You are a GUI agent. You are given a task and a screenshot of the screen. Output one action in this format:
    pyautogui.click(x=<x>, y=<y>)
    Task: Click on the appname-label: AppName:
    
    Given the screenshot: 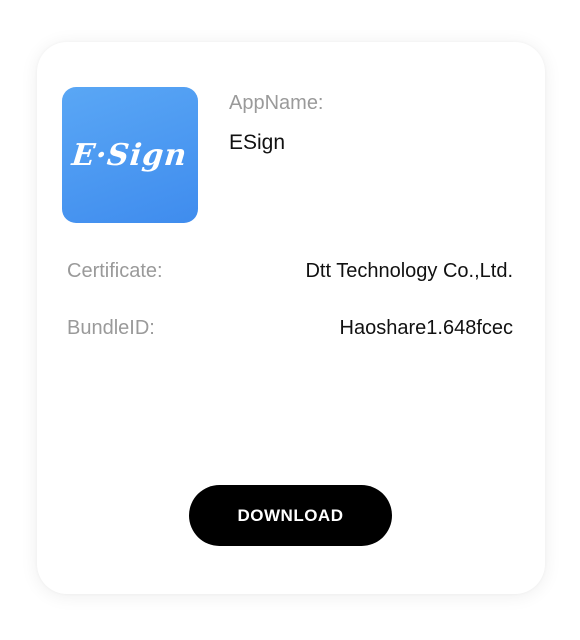 What is the action you would take?
    pyautogui.click(x=276, y=103)
    